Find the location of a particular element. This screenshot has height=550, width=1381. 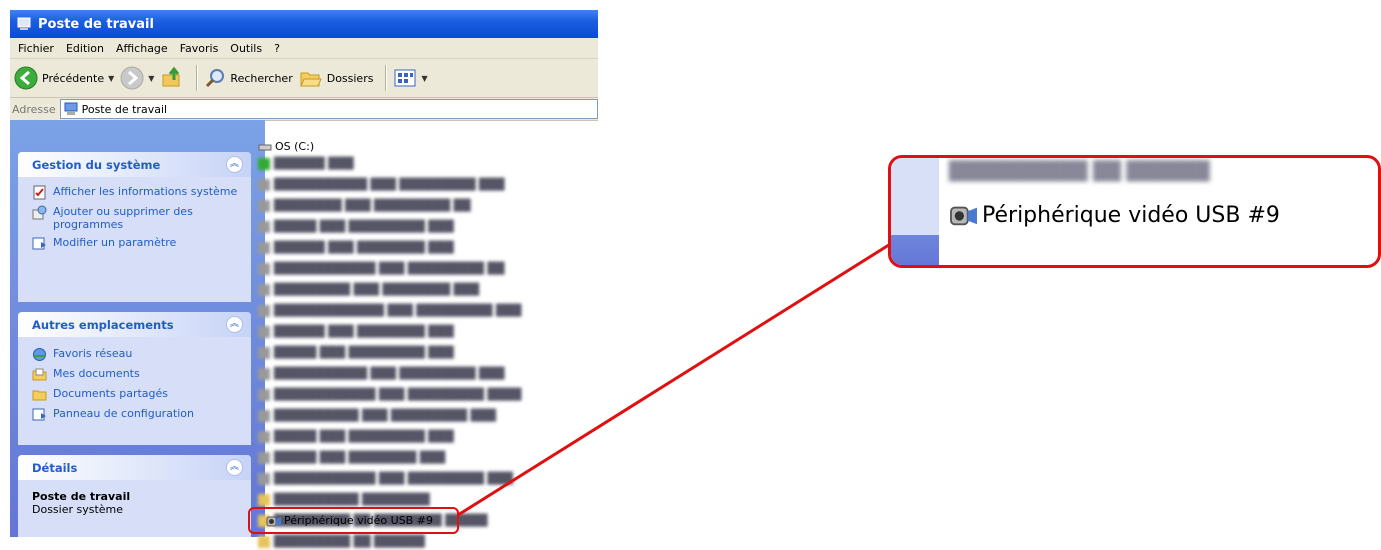

callout-device-label: Périphérique vidéo USB #9 is located at coordinates (1131, 215).